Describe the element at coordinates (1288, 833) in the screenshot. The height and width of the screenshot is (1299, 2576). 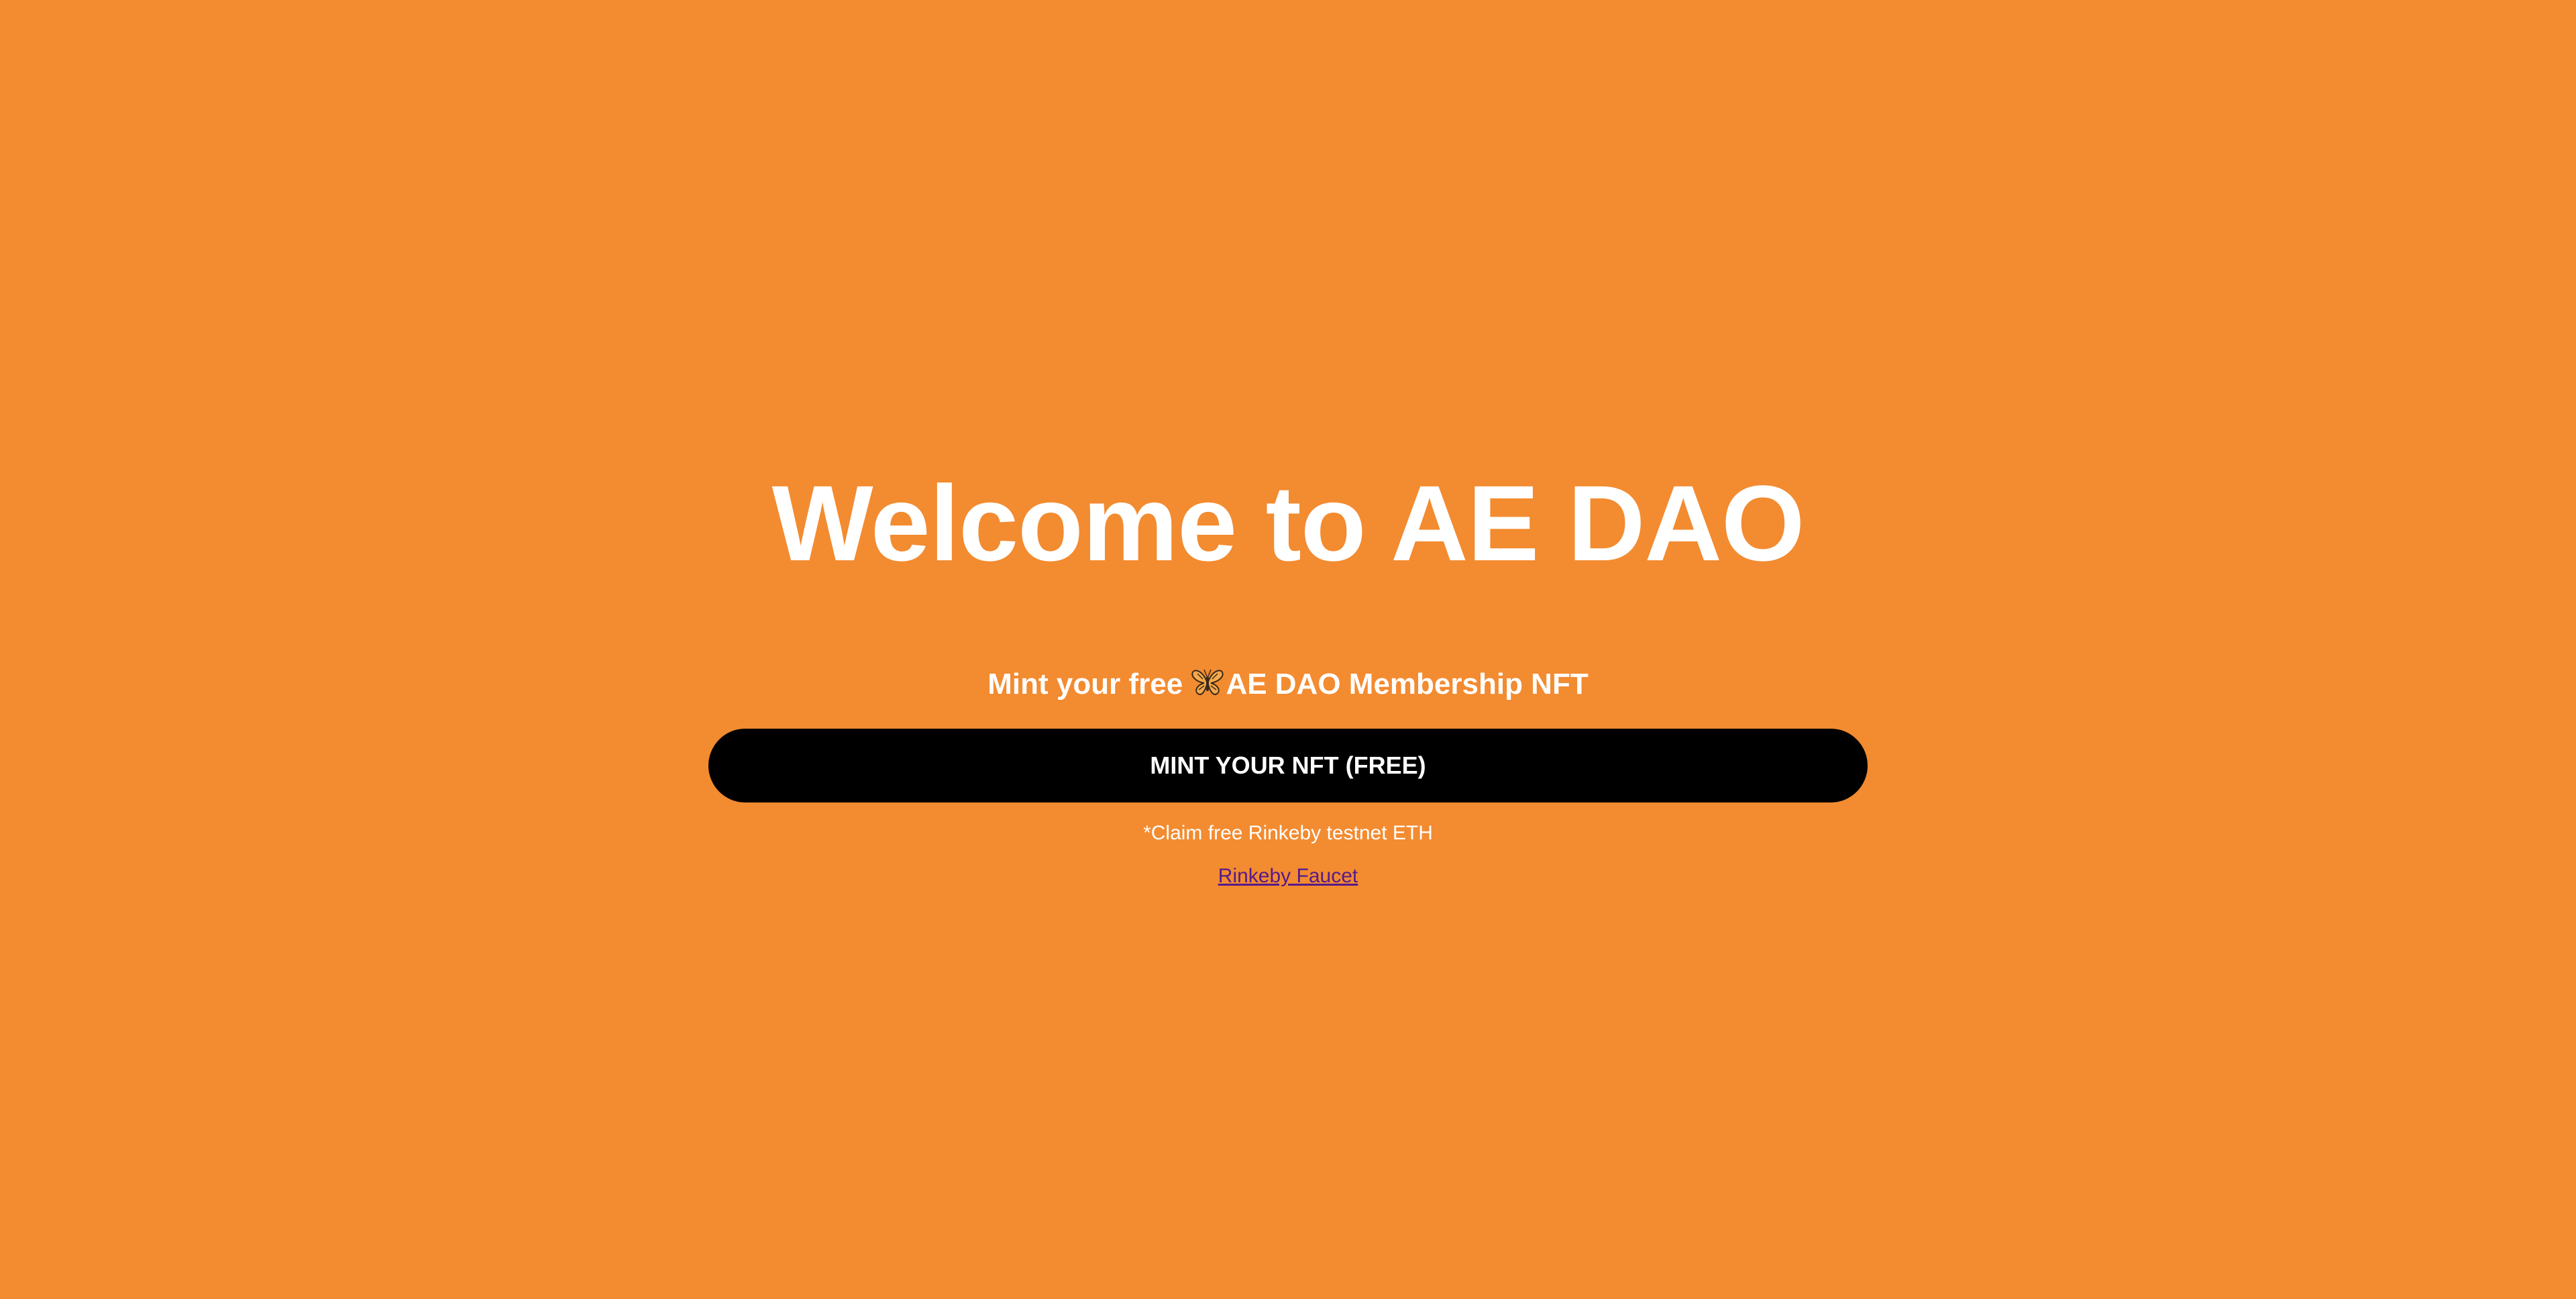
I see `testnet-note: *Claim free Rinkeby testnet ETH` at that location.